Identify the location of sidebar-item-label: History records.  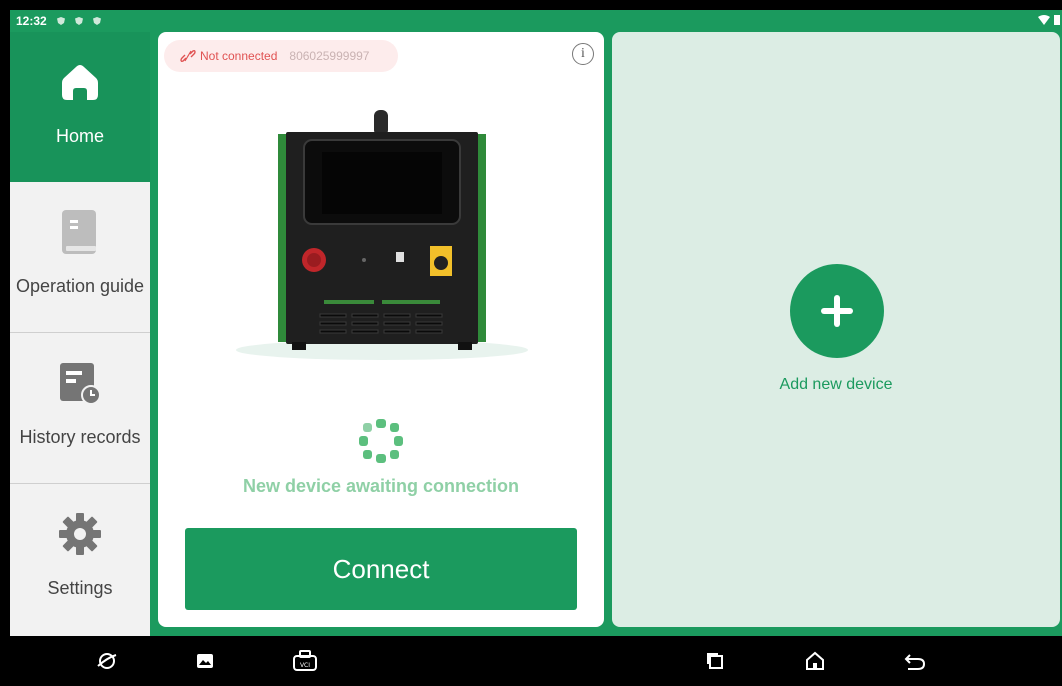
(80, 437).